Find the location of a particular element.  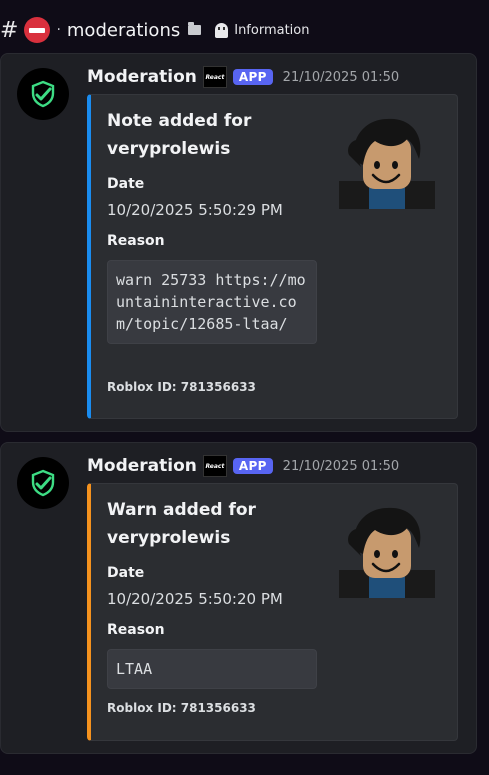

channel-header: # · moderations Information is located at coordinates (244, 30).